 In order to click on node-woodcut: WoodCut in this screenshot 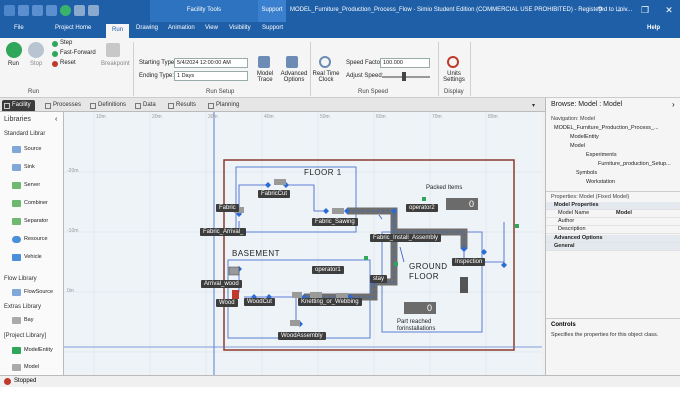, I will do `click(259, 302)`.